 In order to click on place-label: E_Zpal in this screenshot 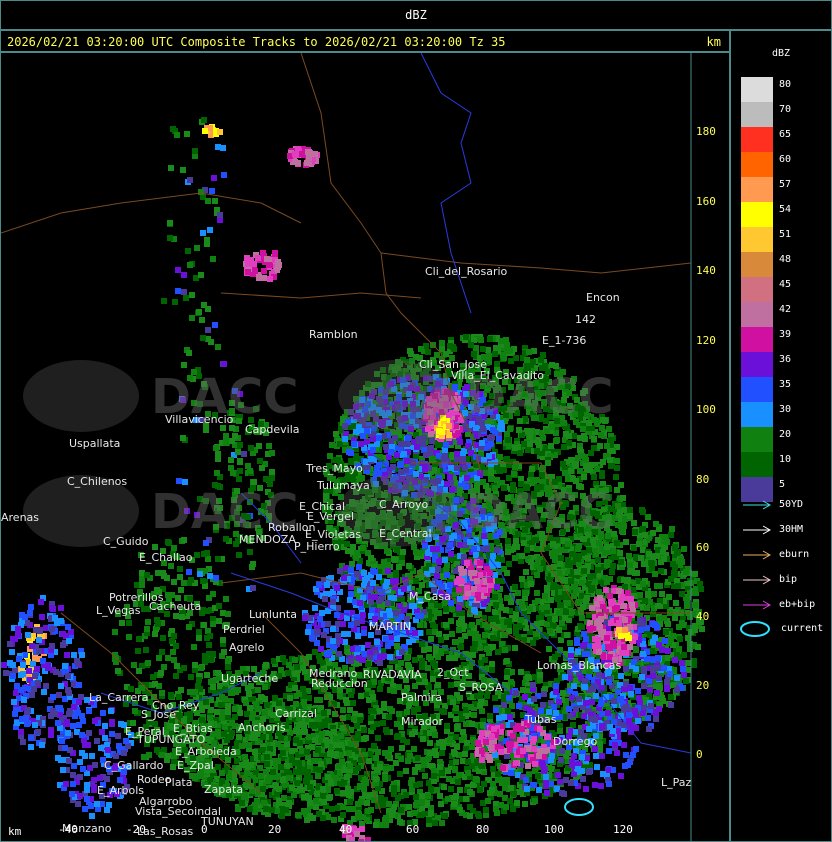, I will do `click(195, 765)`.